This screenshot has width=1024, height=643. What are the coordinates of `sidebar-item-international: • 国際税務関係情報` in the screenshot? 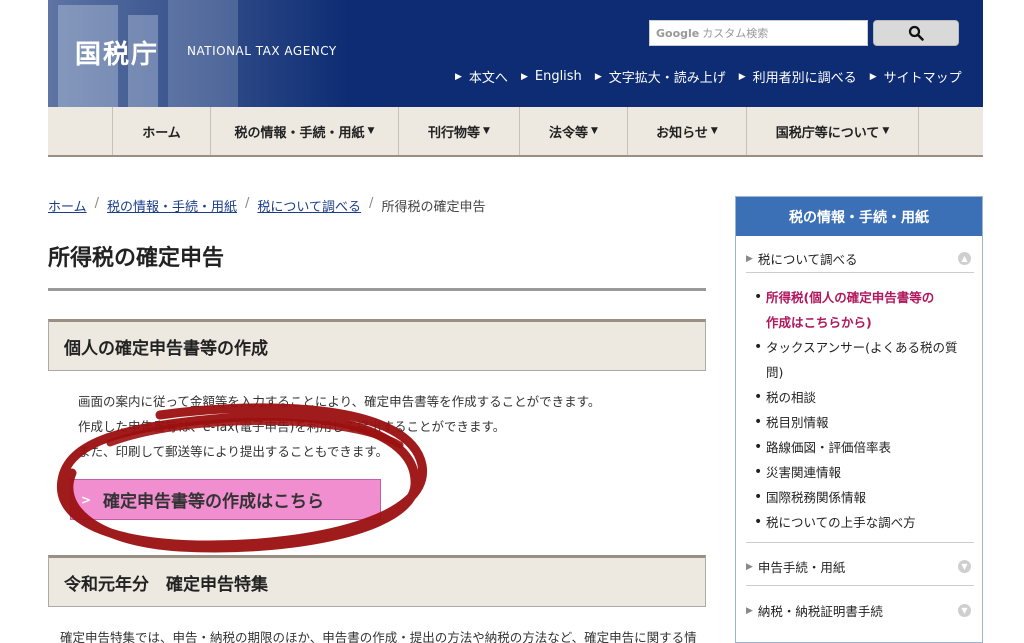 It's located at (861, 497).